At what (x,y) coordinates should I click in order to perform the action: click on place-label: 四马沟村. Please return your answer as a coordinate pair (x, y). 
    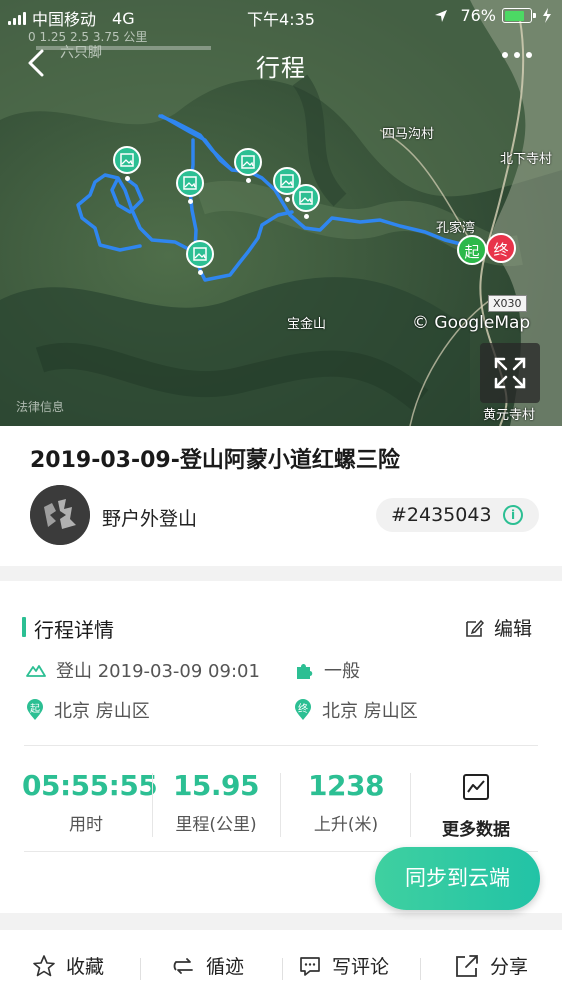
    Looking at the image, I should click on (408, 134).